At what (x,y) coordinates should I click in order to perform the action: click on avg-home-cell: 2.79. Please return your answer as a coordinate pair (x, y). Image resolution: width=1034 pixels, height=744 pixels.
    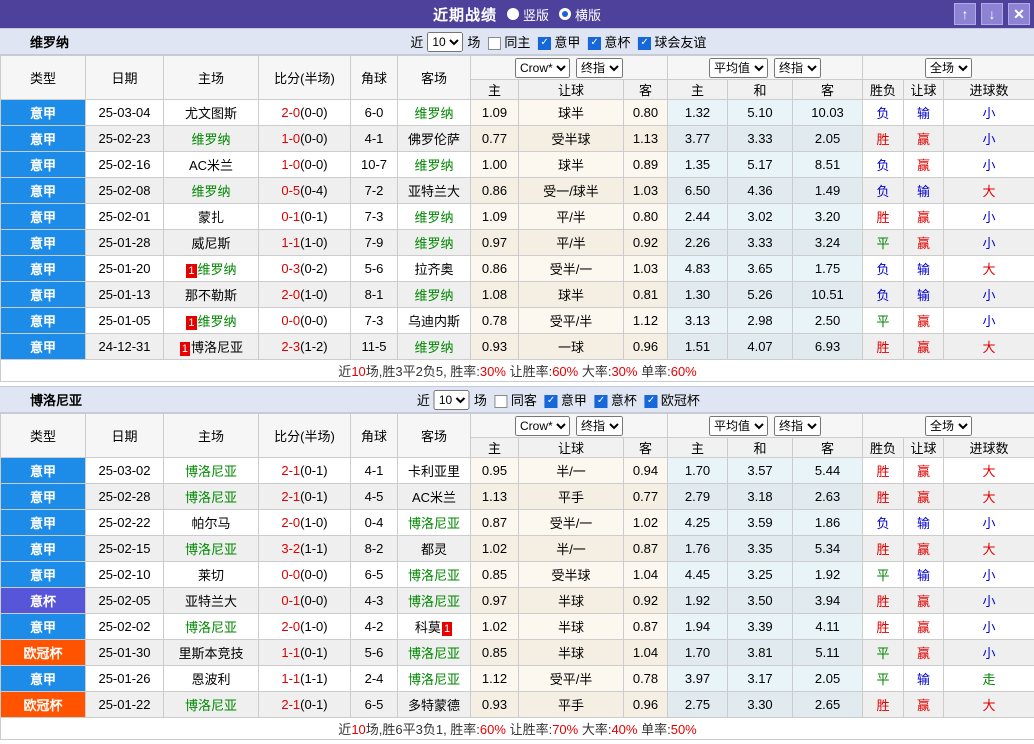
    Looking at the image, I should click on (698, 497).